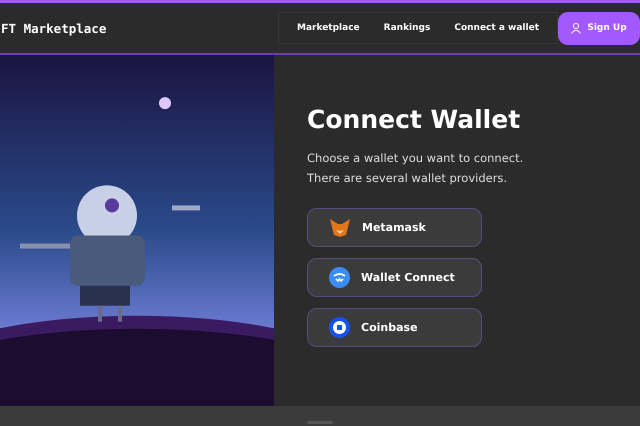 The height and width of the screenshot is (426, 640). What do you see at coordinates (407, 28) in the screenshot?
I see `nav-link: Rankings` at bounding box center [407, 28].